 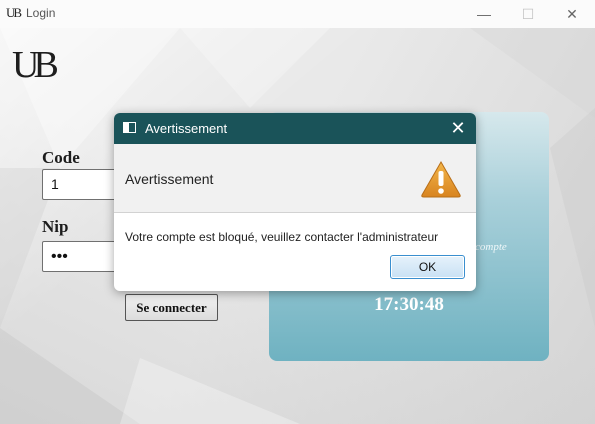 What do you see at coordinates (295, 178) in the screenshot?
I see `dialog-header: Avertissement` at bounding box center [295, 178].